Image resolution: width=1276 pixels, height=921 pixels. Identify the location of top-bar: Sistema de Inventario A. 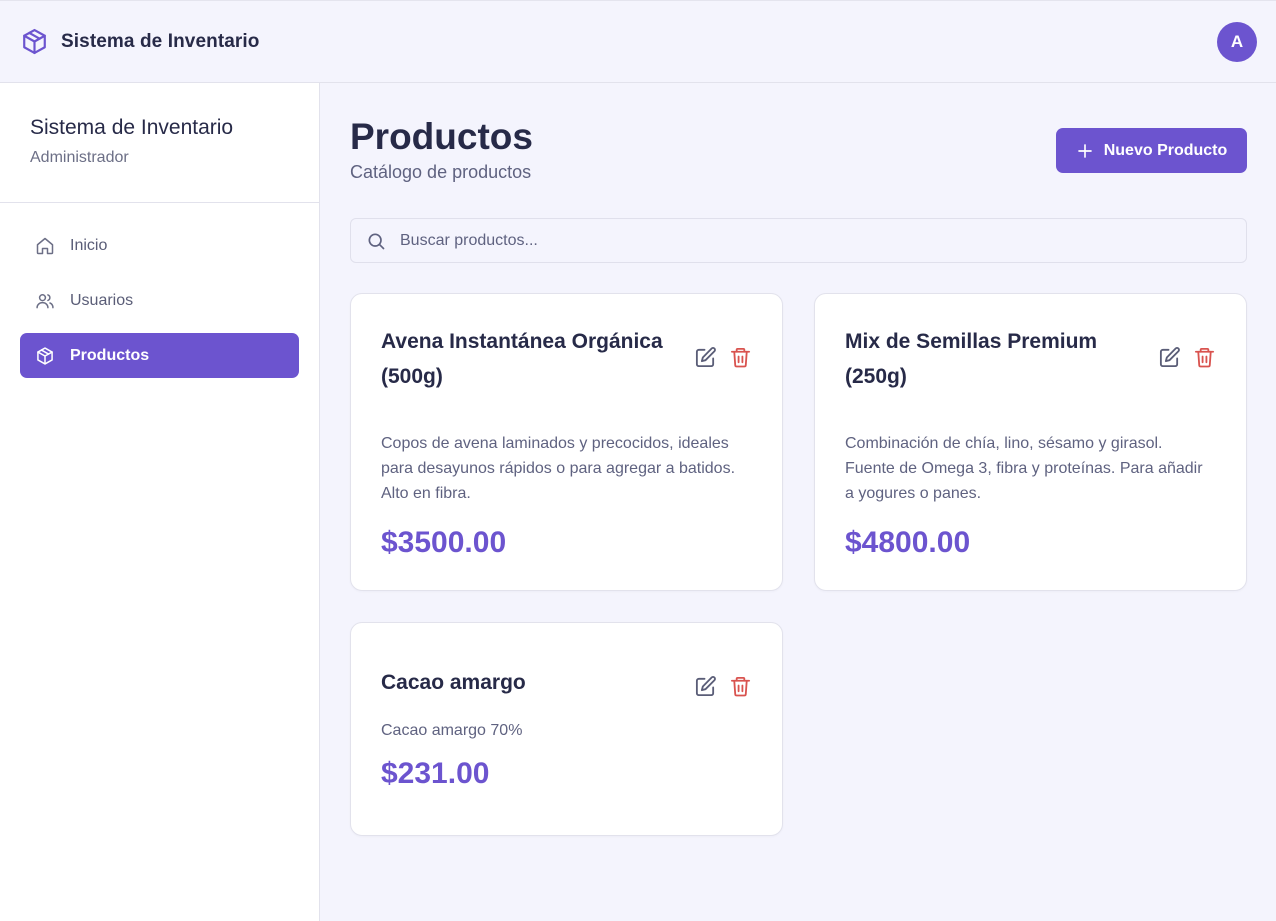
(638, 41).